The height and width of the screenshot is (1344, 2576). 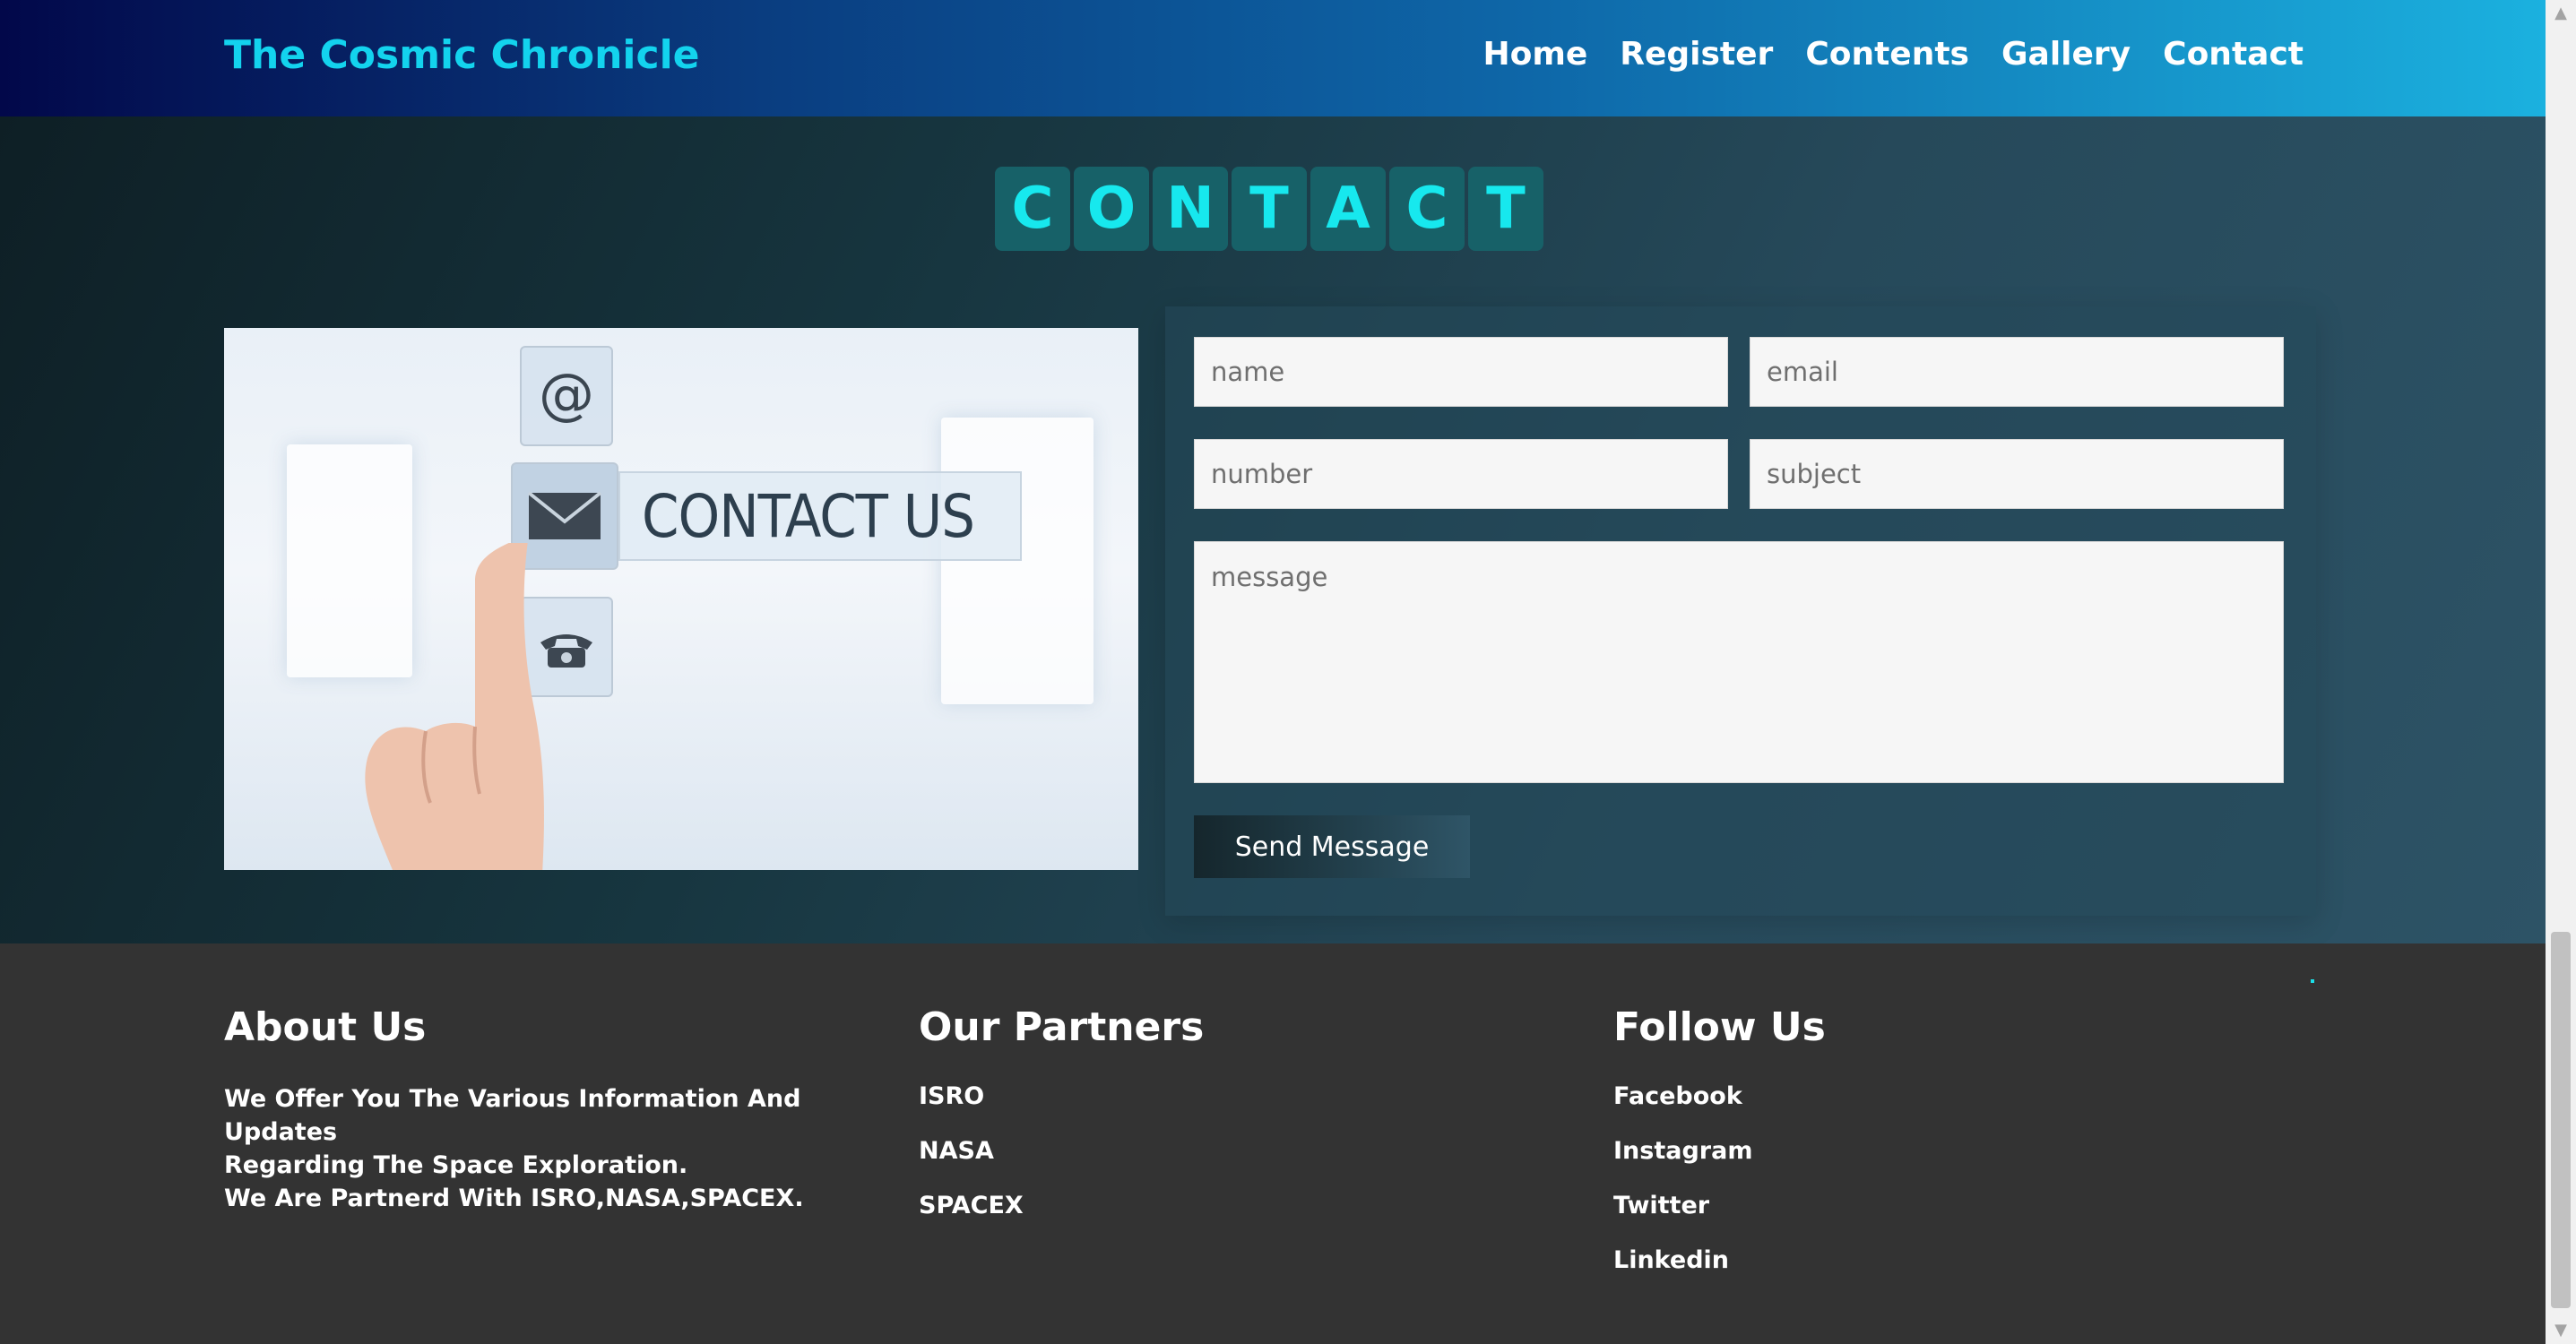 What do you see at coordinates (681, 599) in the screenshot?
I see `contact-us-image: @ CONTACT US` at bounding box center [681, 599].